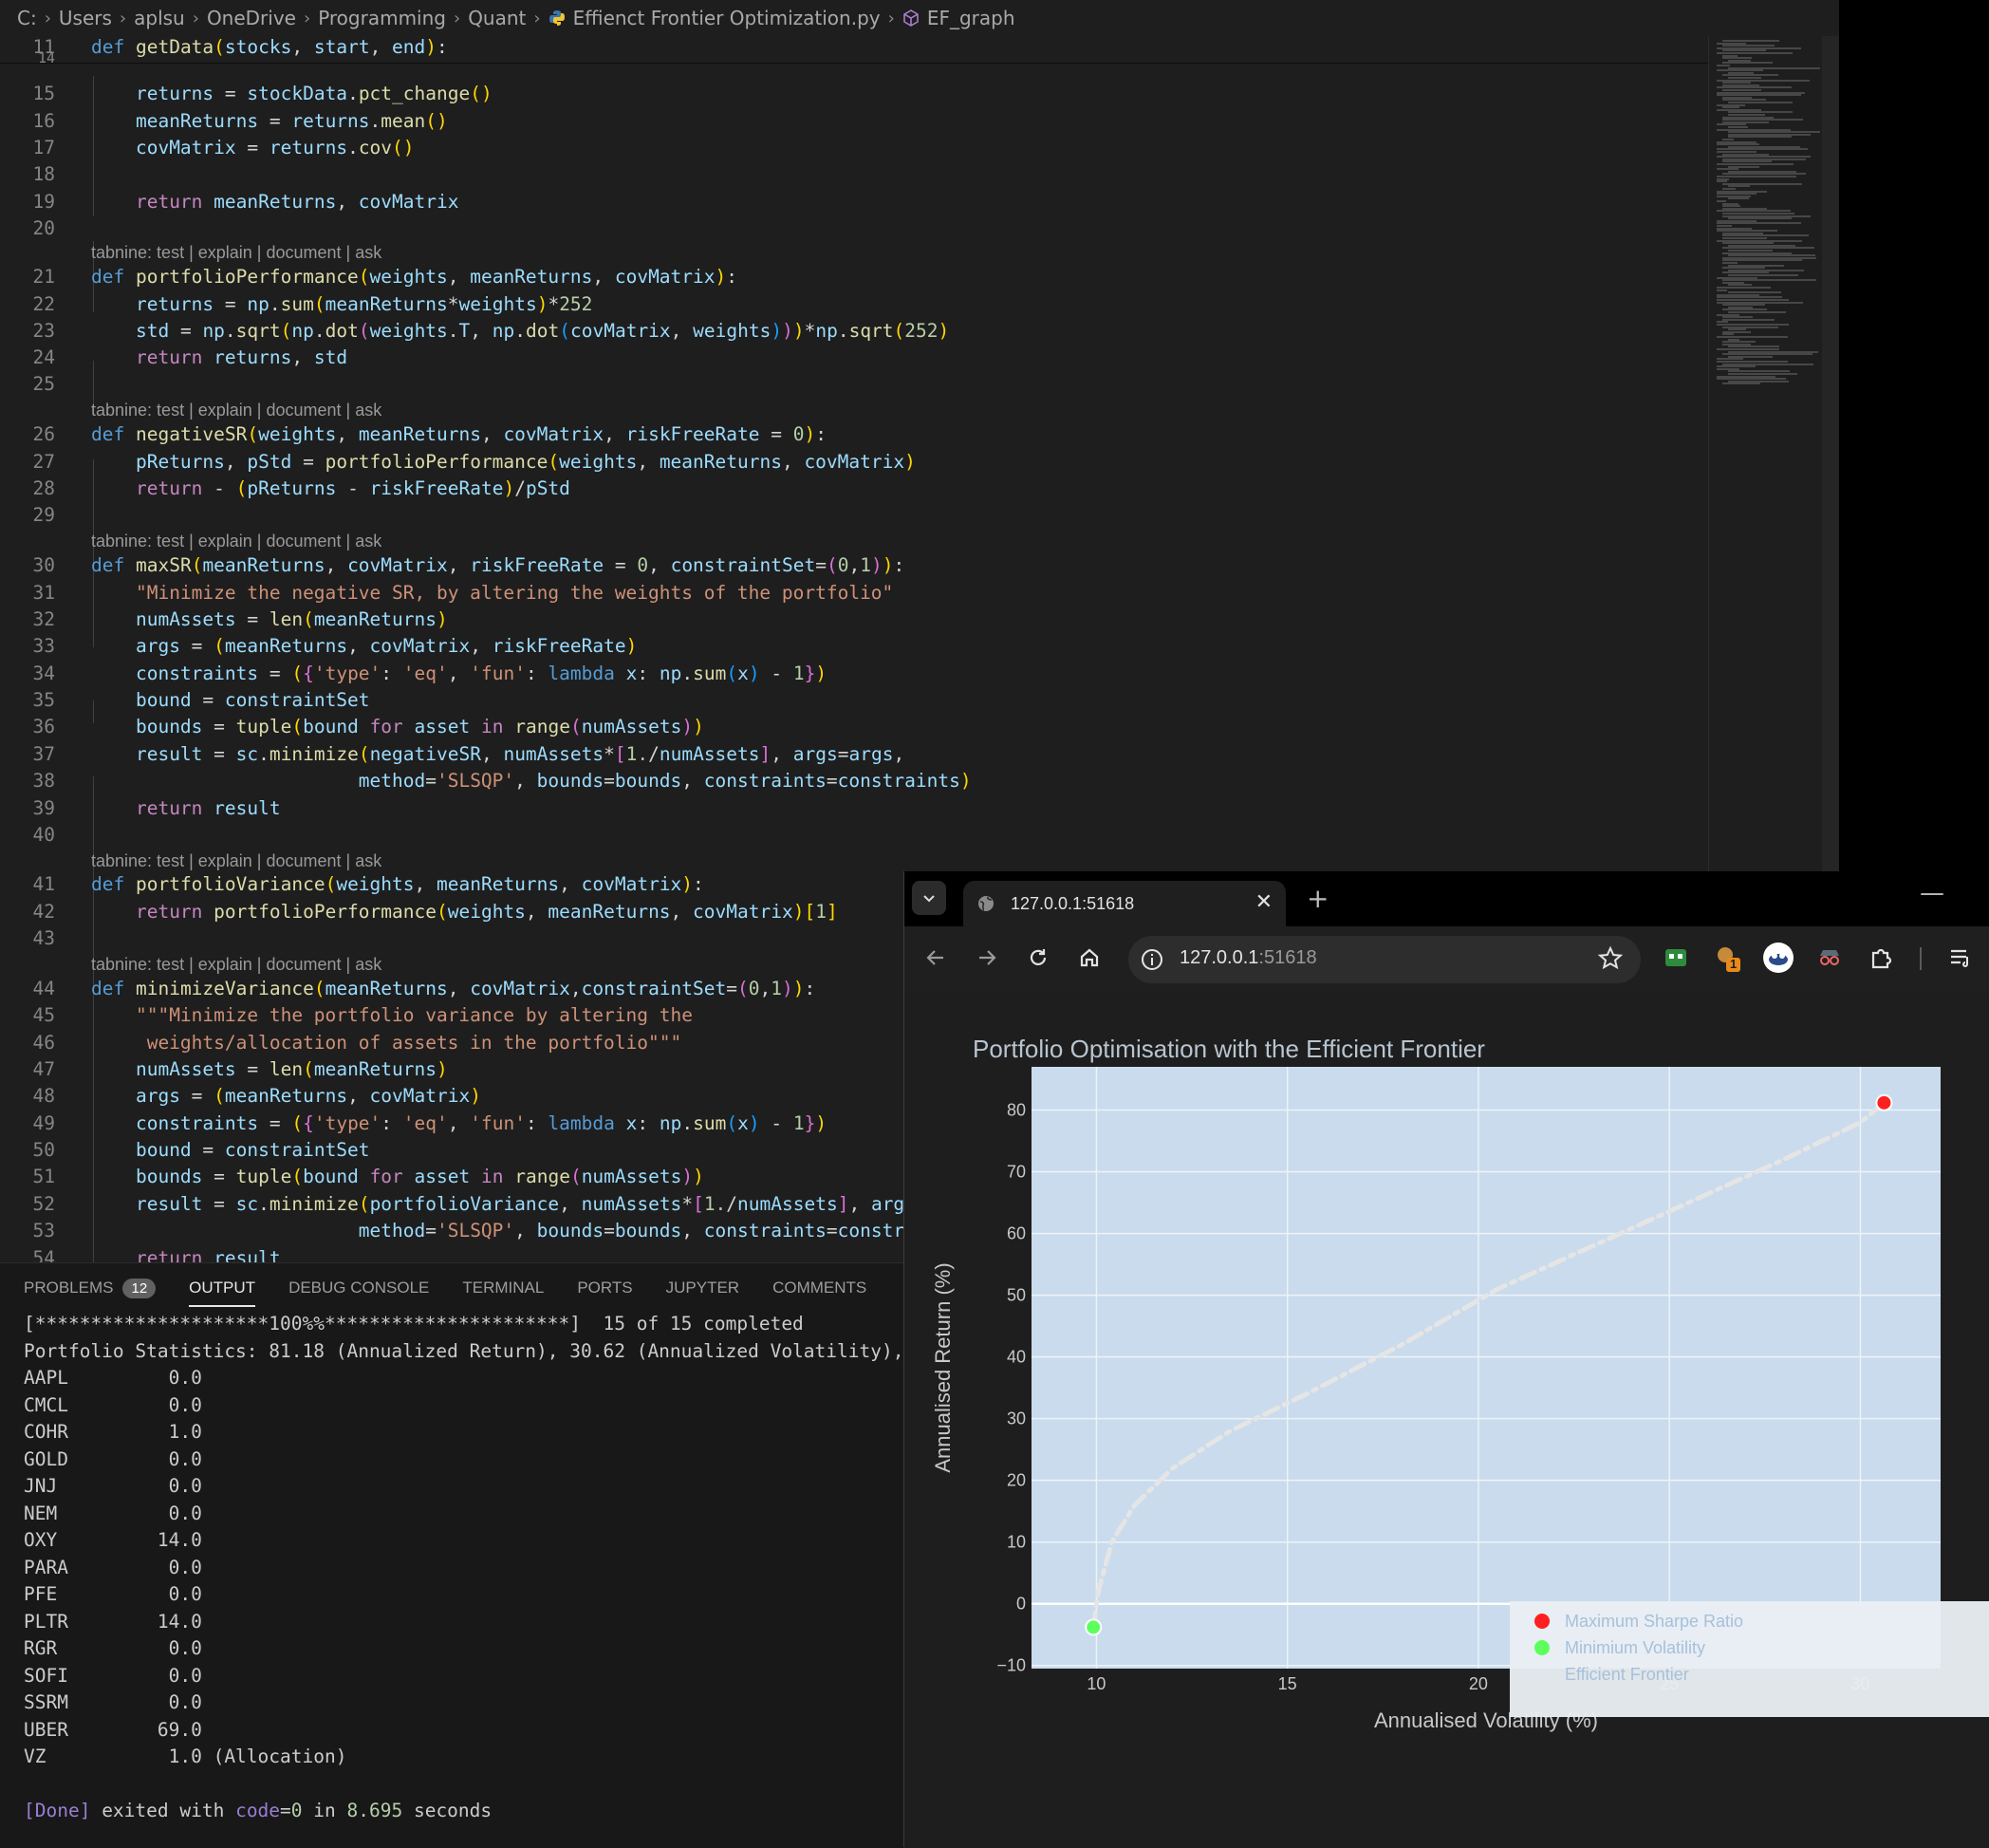 This screenshot has width=1989, height=1848. I want to click on editor-scrollbar, so click(1830, 454).